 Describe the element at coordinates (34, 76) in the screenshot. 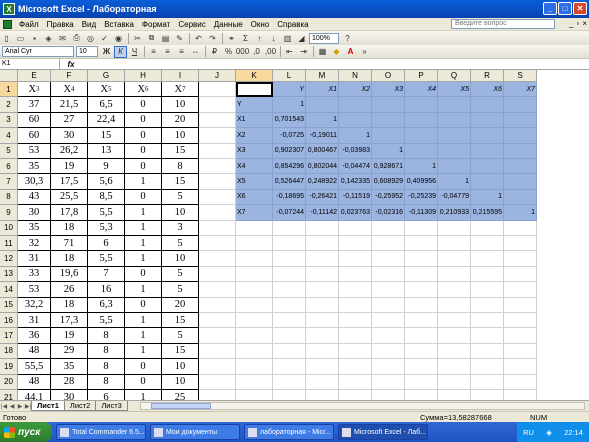

I see `column-header: E` at that location.